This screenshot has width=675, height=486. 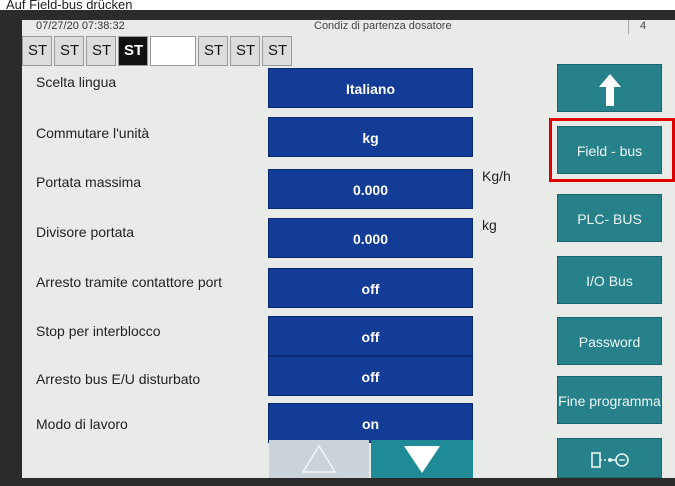 What do you see at coordinates (277, 51) in the screenshot?
I see `tab-st-7: ST` at bounding box center [277, 51].